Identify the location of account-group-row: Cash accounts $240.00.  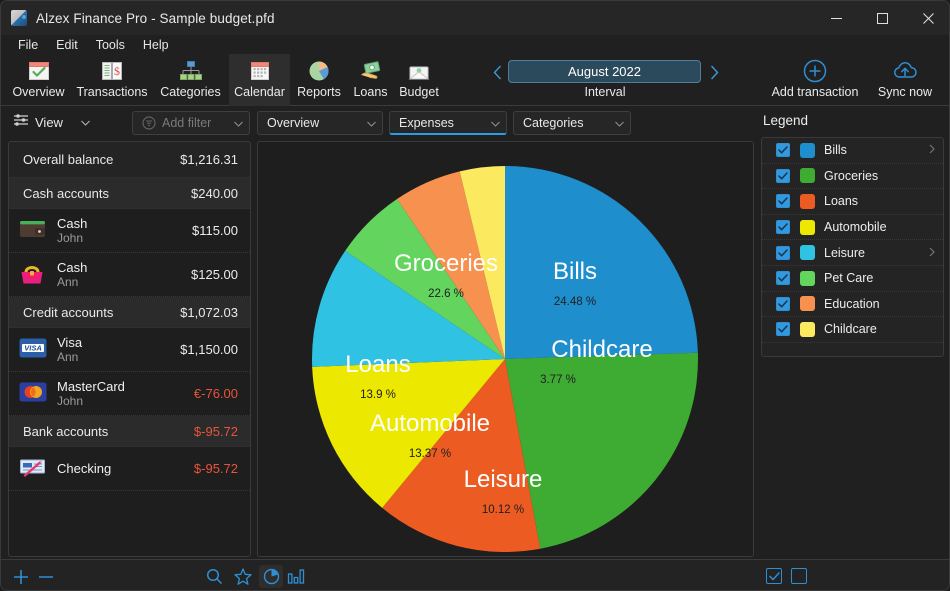
(129, 193).